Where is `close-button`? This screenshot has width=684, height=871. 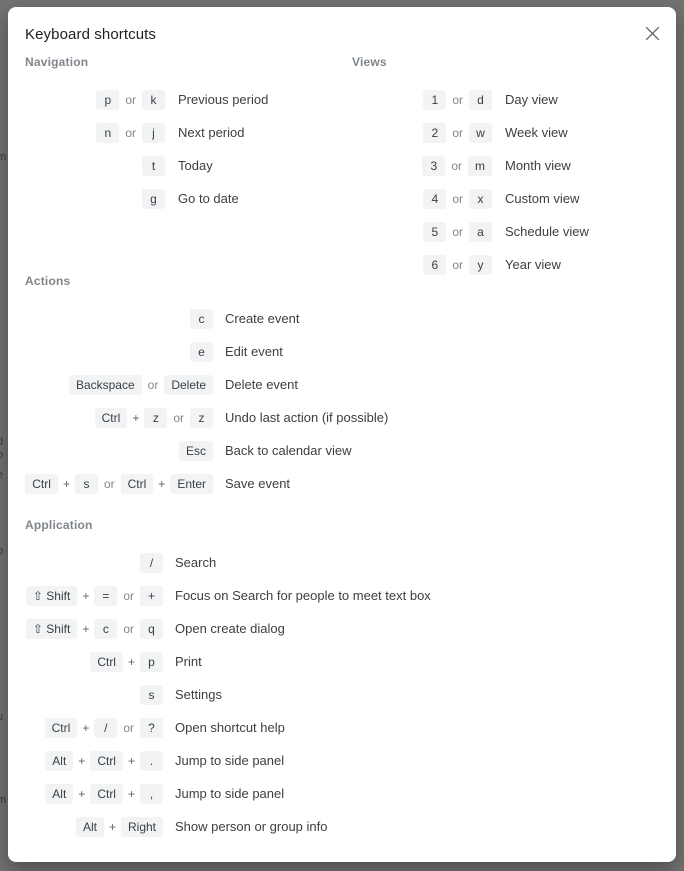
close-button is located at coordinates (652, 33).